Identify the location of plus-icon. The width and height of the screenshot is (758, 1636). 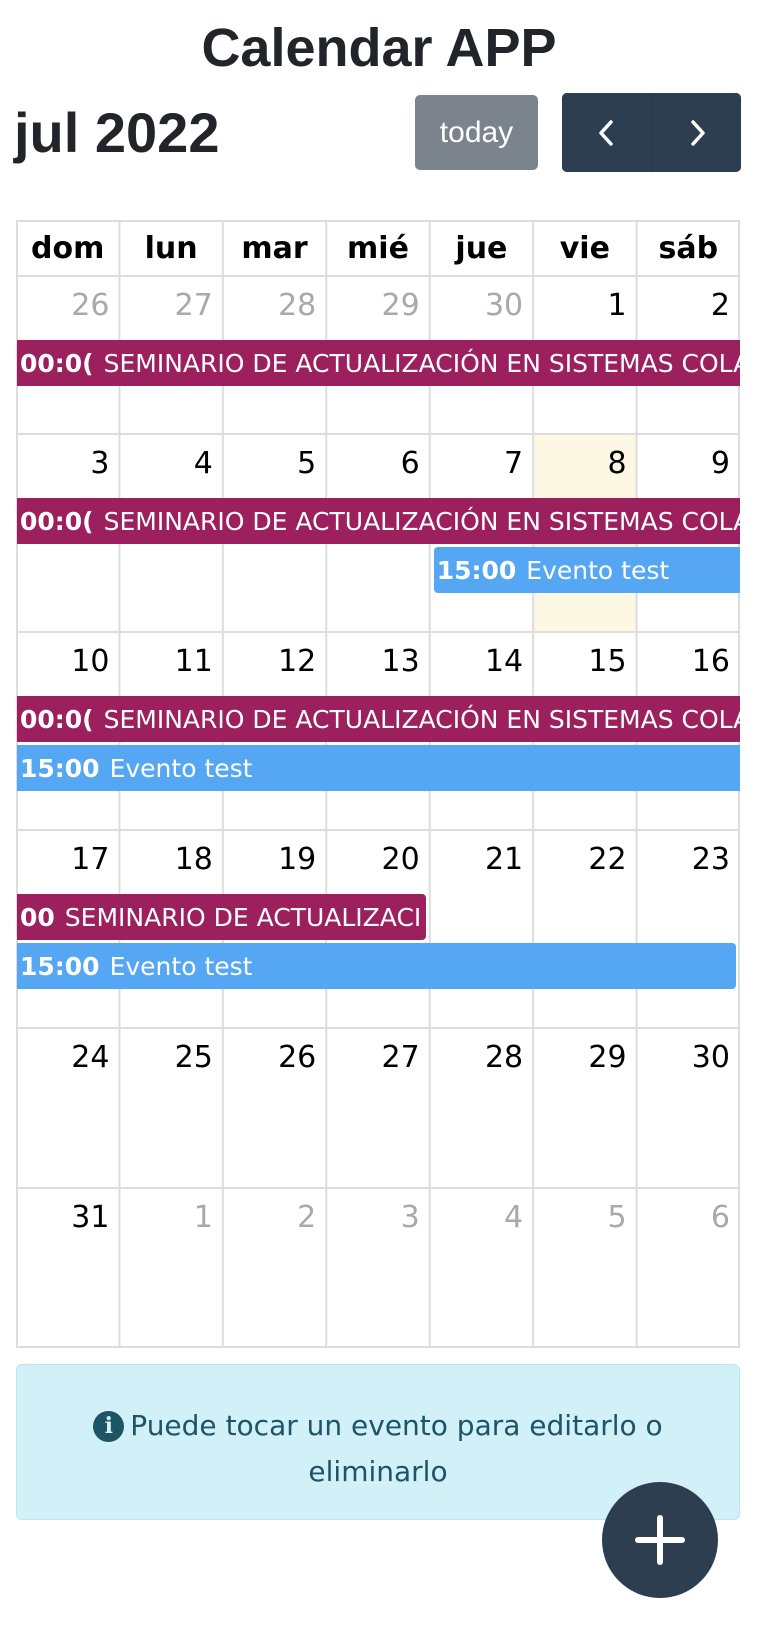
(660, 1540).